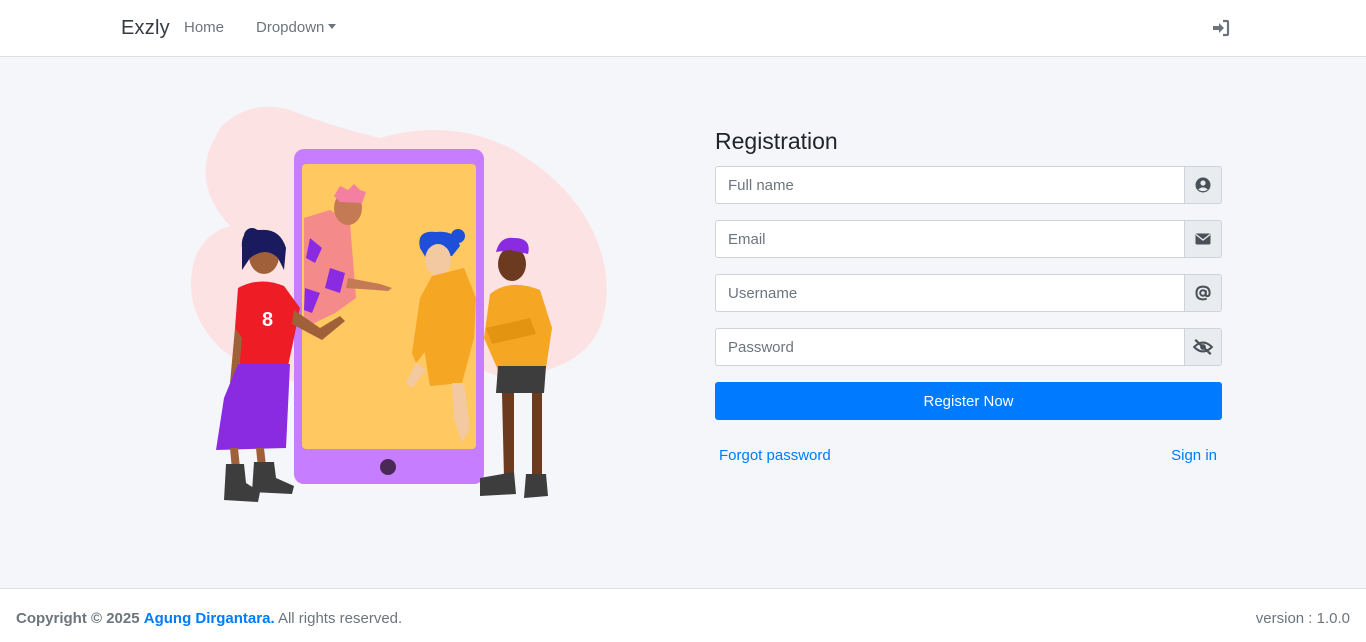 Image resolution: width=1366 pixels, height=642 pixels. I want to click on copyright-prefix: Copyright © 2025, so click(78, 618).